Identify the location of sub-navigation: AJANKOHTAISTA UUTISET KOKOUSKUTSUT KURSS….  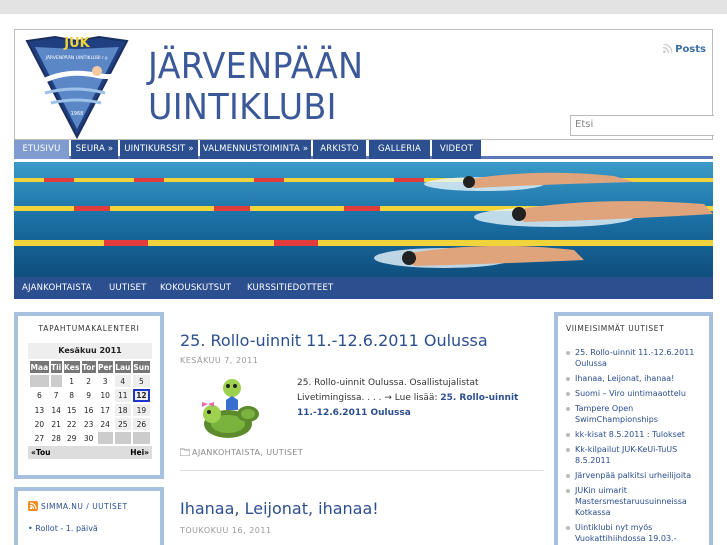
(363, 288).